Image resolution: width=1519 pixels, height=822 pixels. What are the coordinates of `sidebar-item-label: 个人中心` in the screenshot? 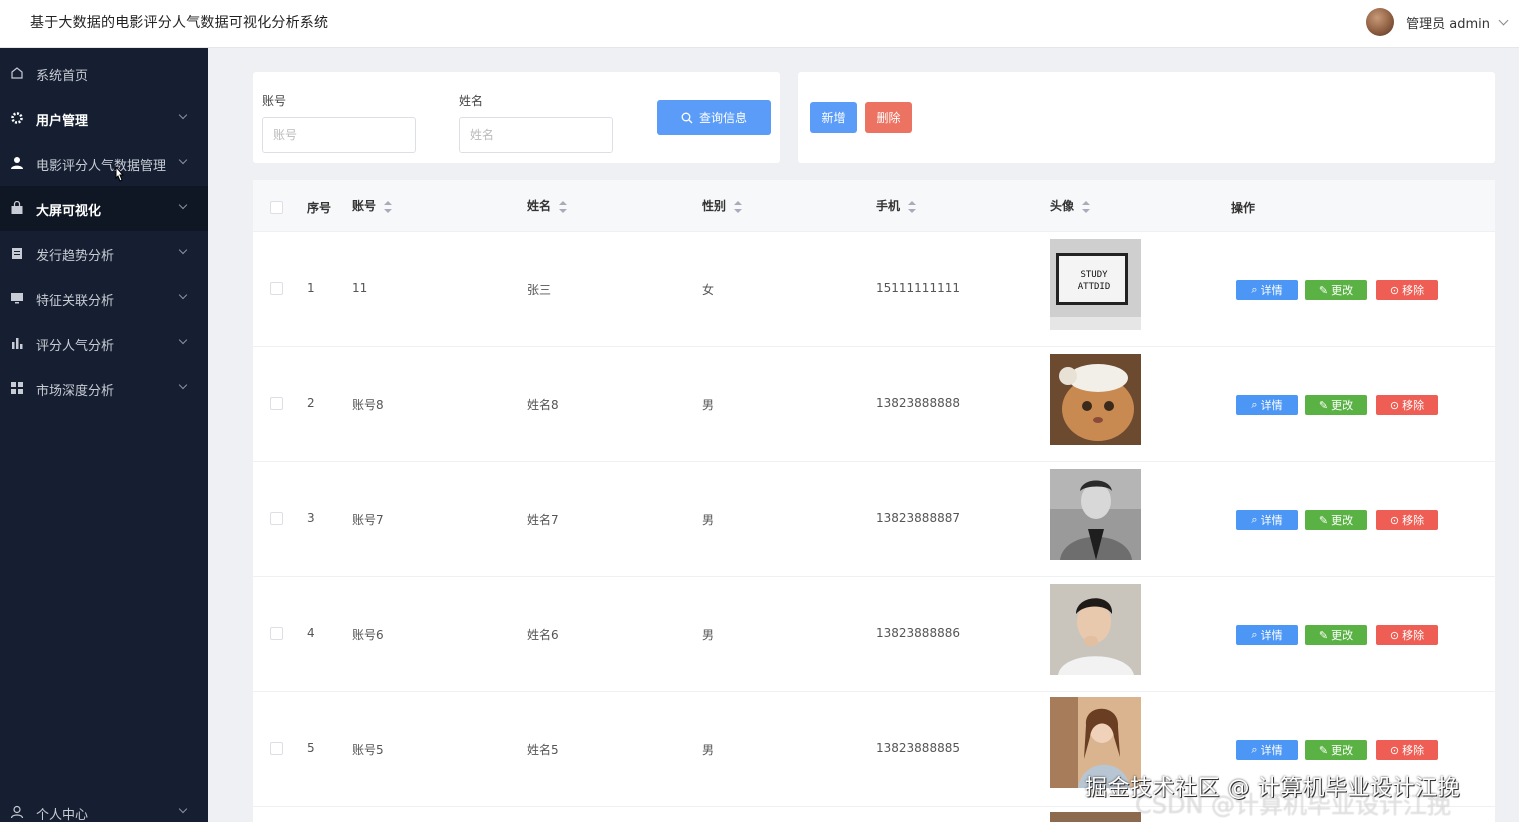 It's located at (62, 815).